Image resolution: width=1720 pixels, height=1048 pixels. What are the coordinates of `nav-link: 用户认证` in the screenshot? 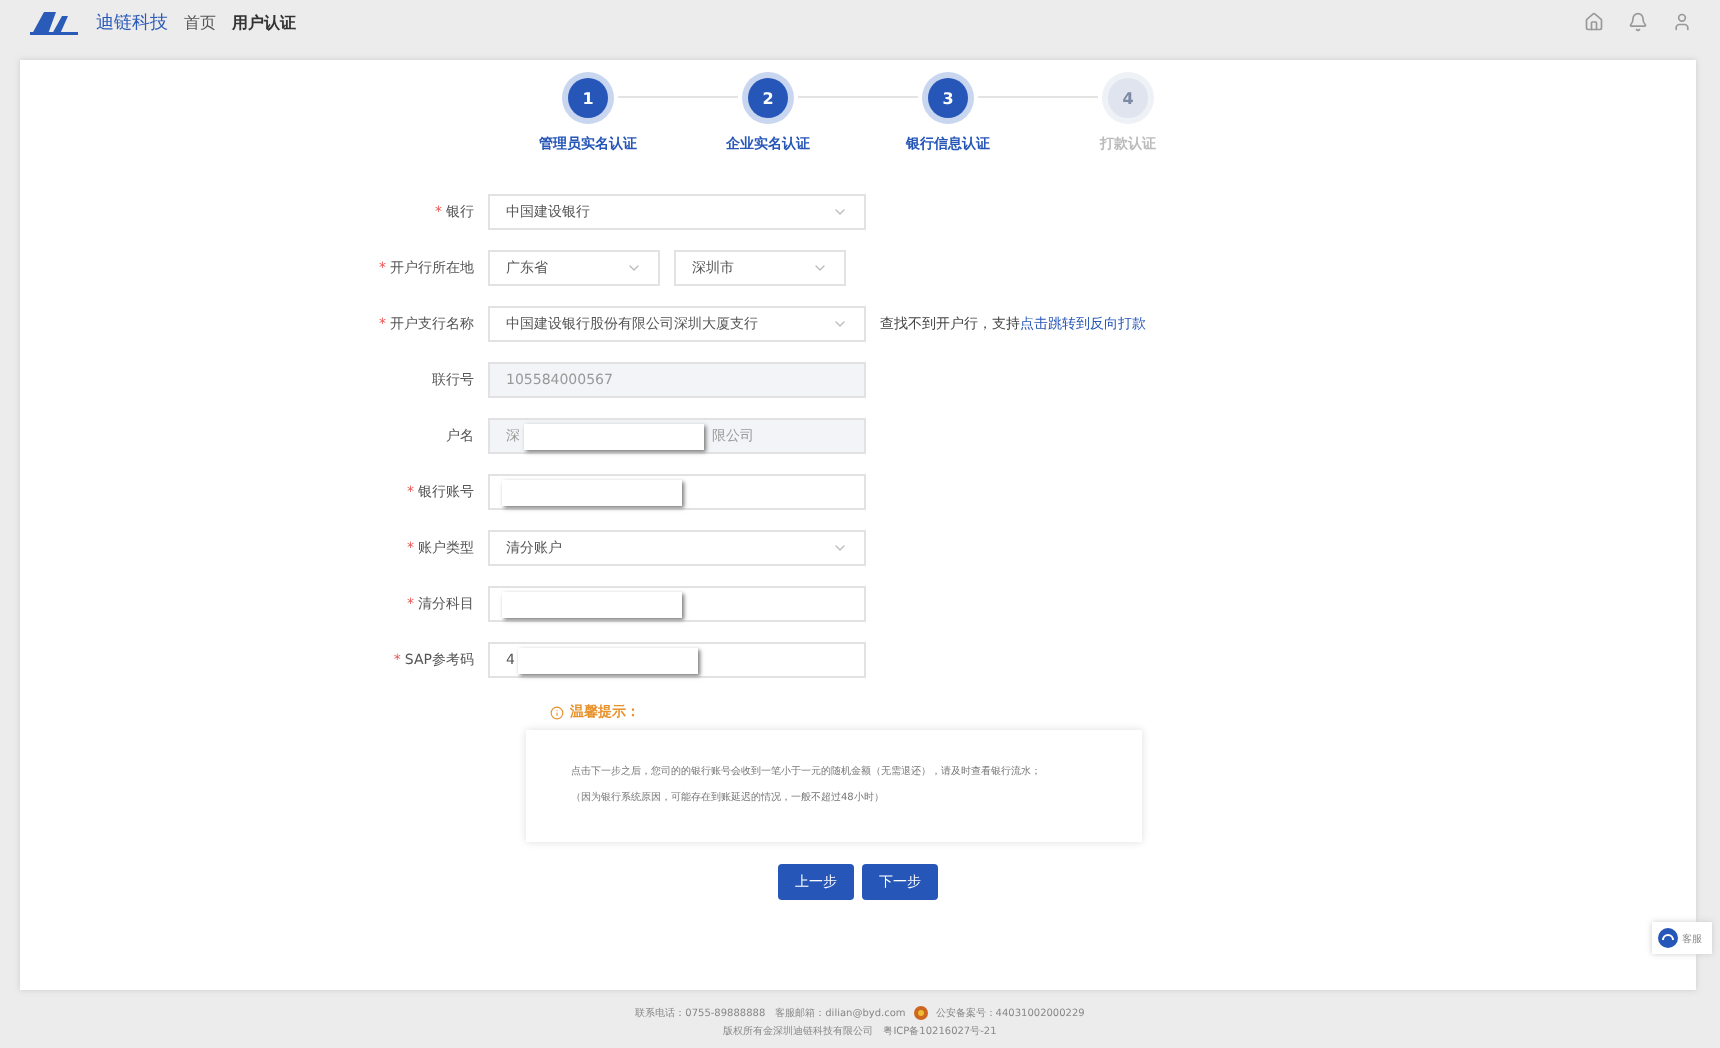 It's located at (264, 22).